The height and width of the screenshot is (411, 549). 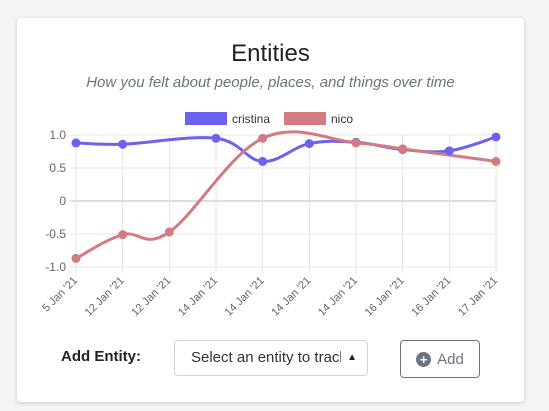 What do you see at coordinates (62, 201) in the screenshot?
I see `y-tick-label: 0` at bounding box center [62, 201].